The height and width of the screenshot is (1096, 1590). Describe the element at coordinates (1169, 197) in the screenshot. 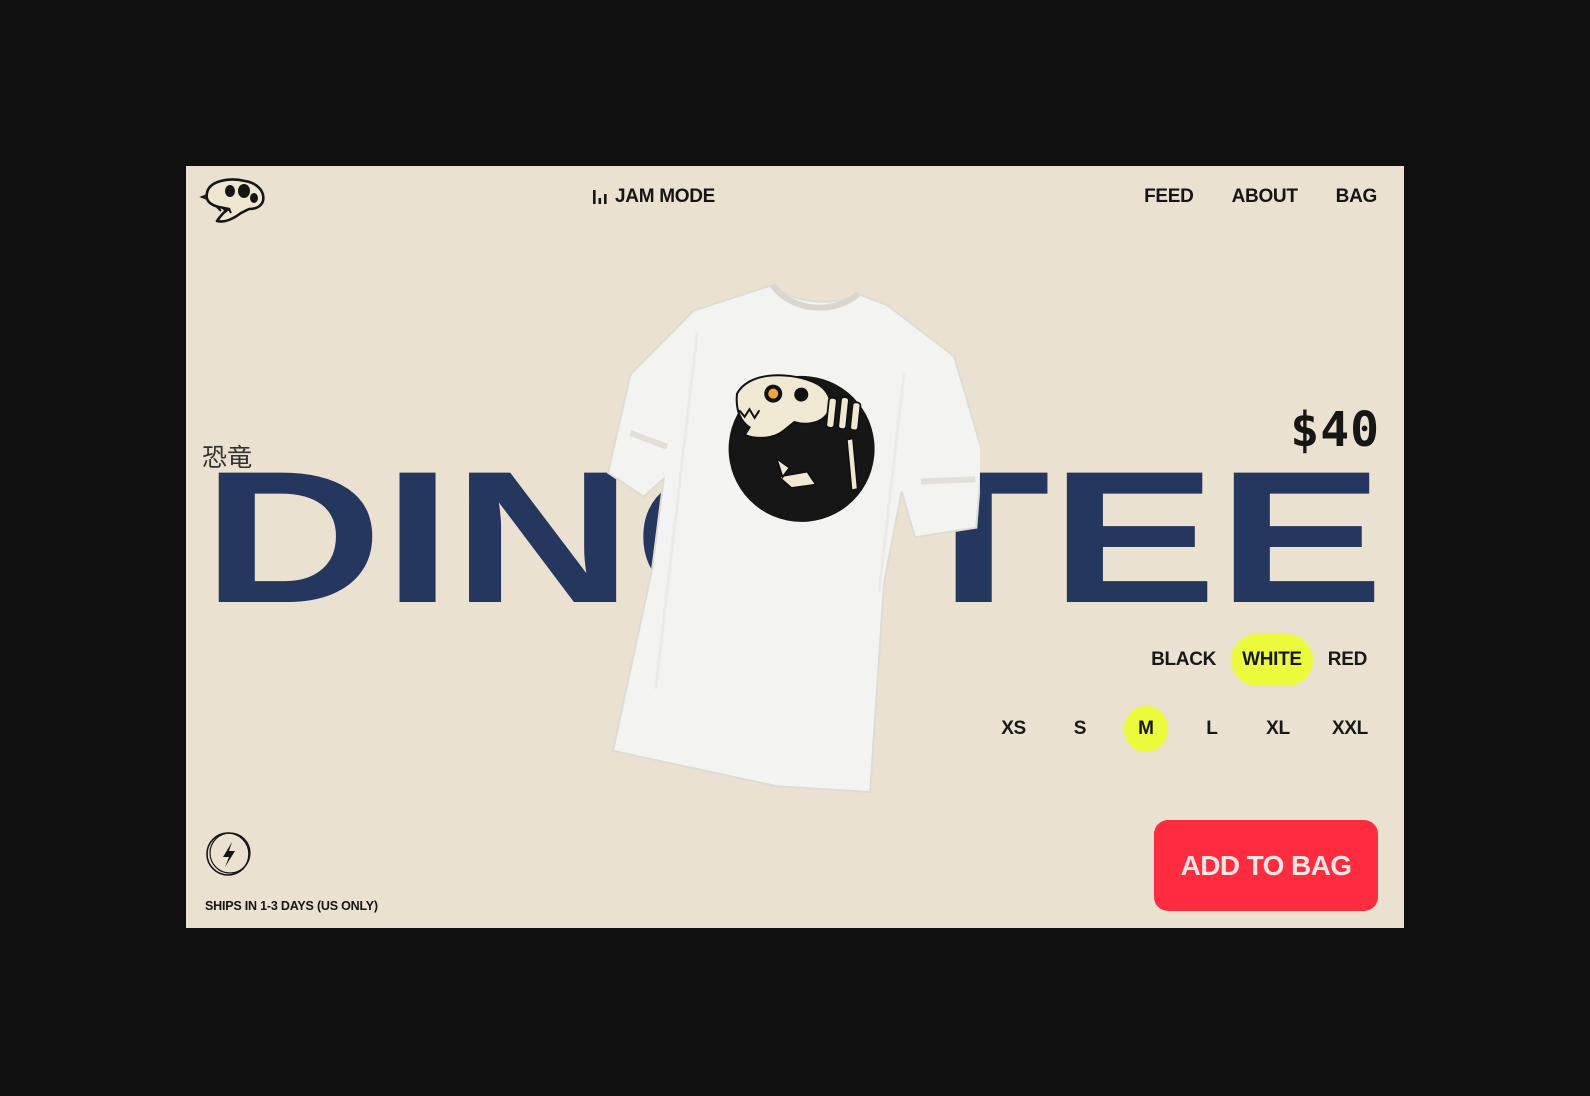

I see `nav-feed: FEED` at that location.